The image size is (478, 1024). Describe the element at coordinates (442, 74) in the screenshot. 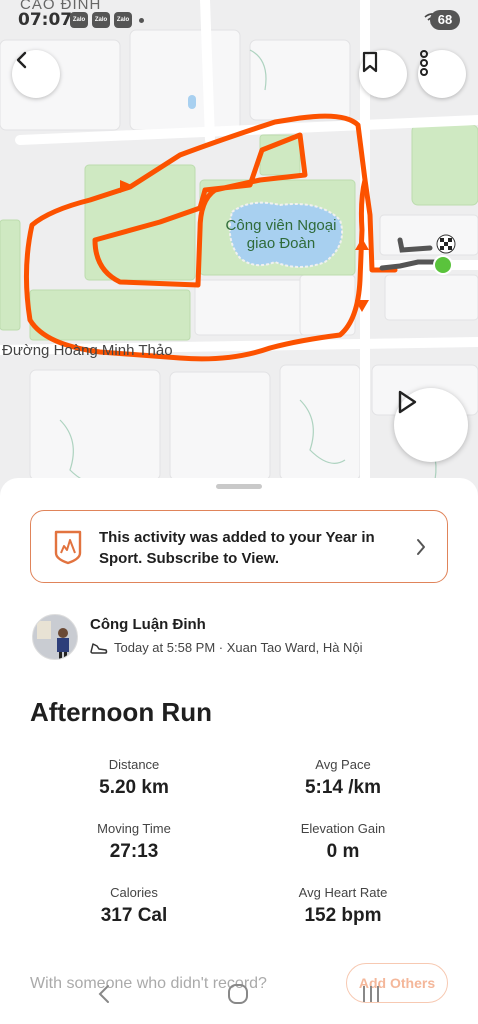

I see `more-options-button` at that location.